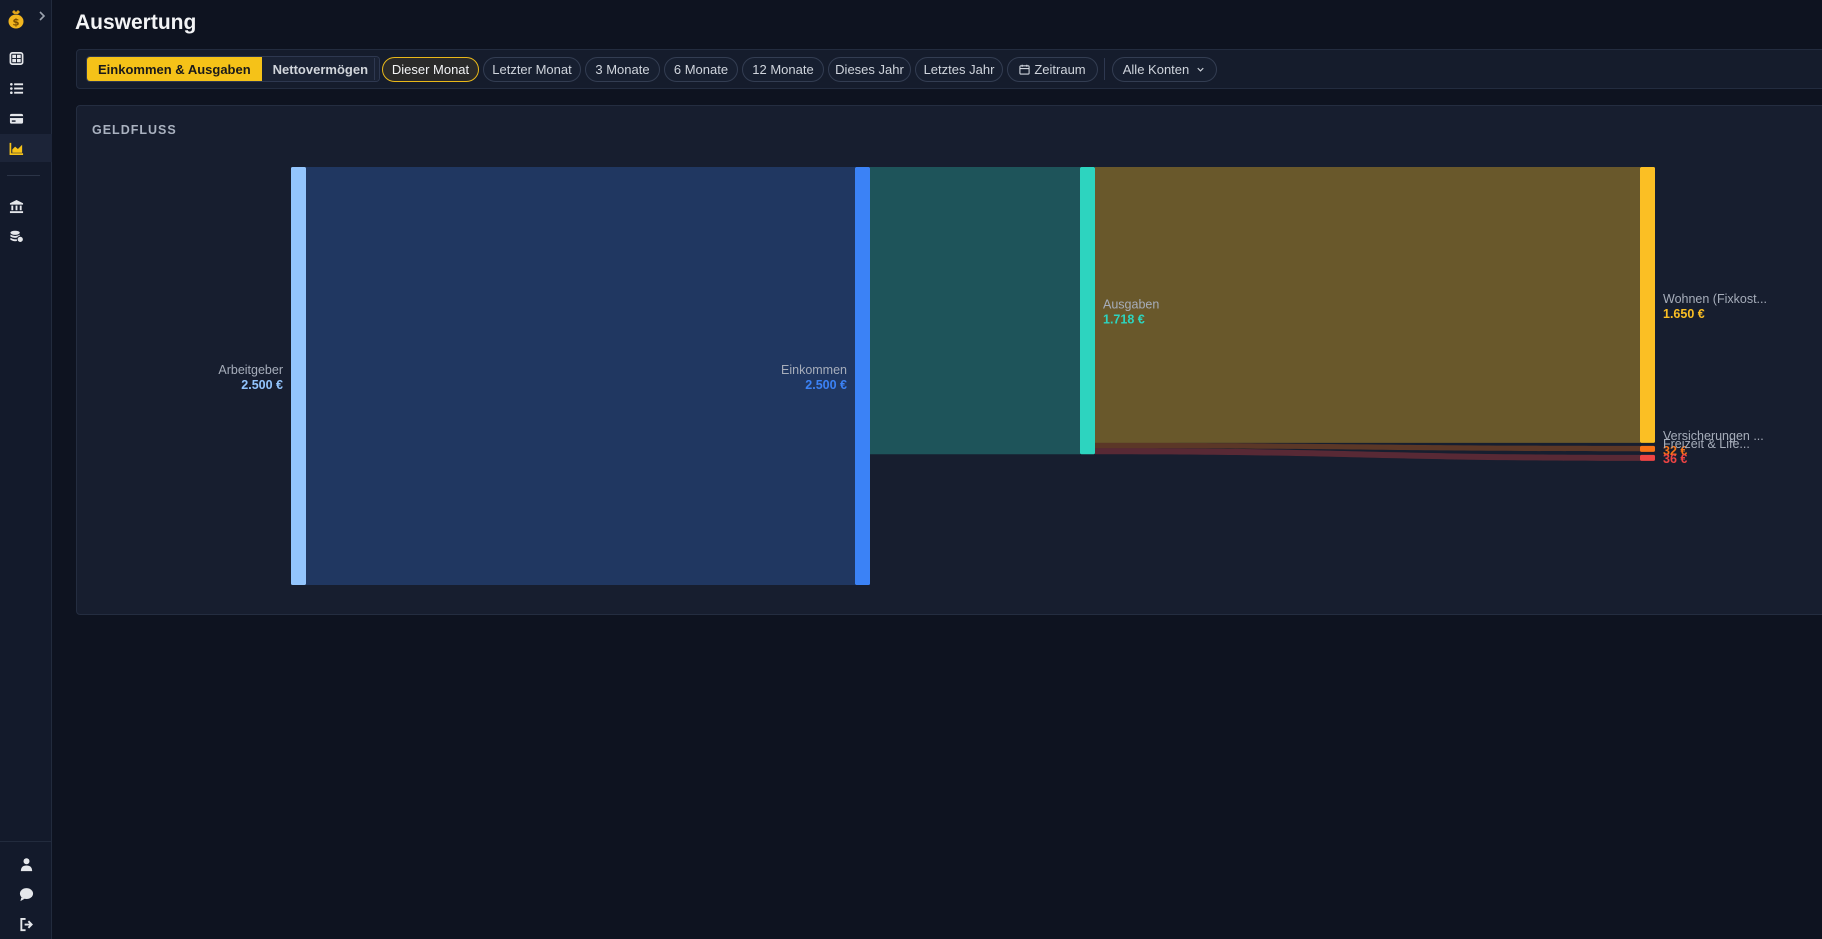  Describe the element at coordinates (26, 118) in the screenshot. I see `sidebar-item-accounts` at that location.